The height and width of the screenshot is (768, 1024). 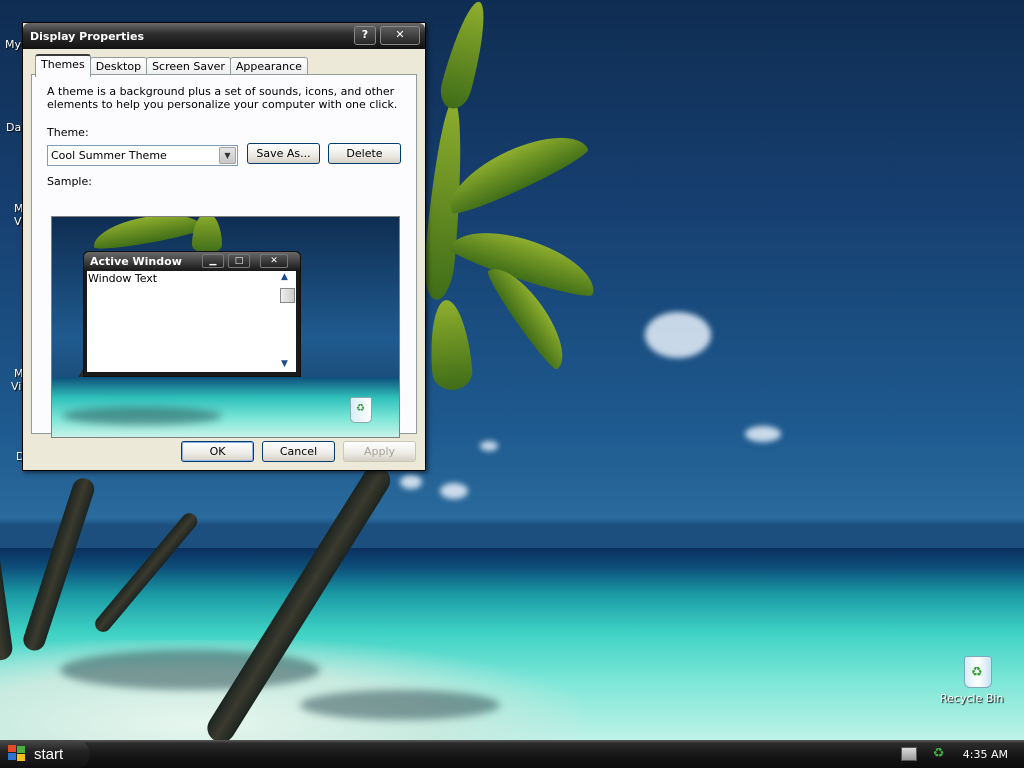 What do you see at coordinates (123, 278) in the screenshot?
I see `sample-window-text: Window Text` at bounding box center [123, 278].